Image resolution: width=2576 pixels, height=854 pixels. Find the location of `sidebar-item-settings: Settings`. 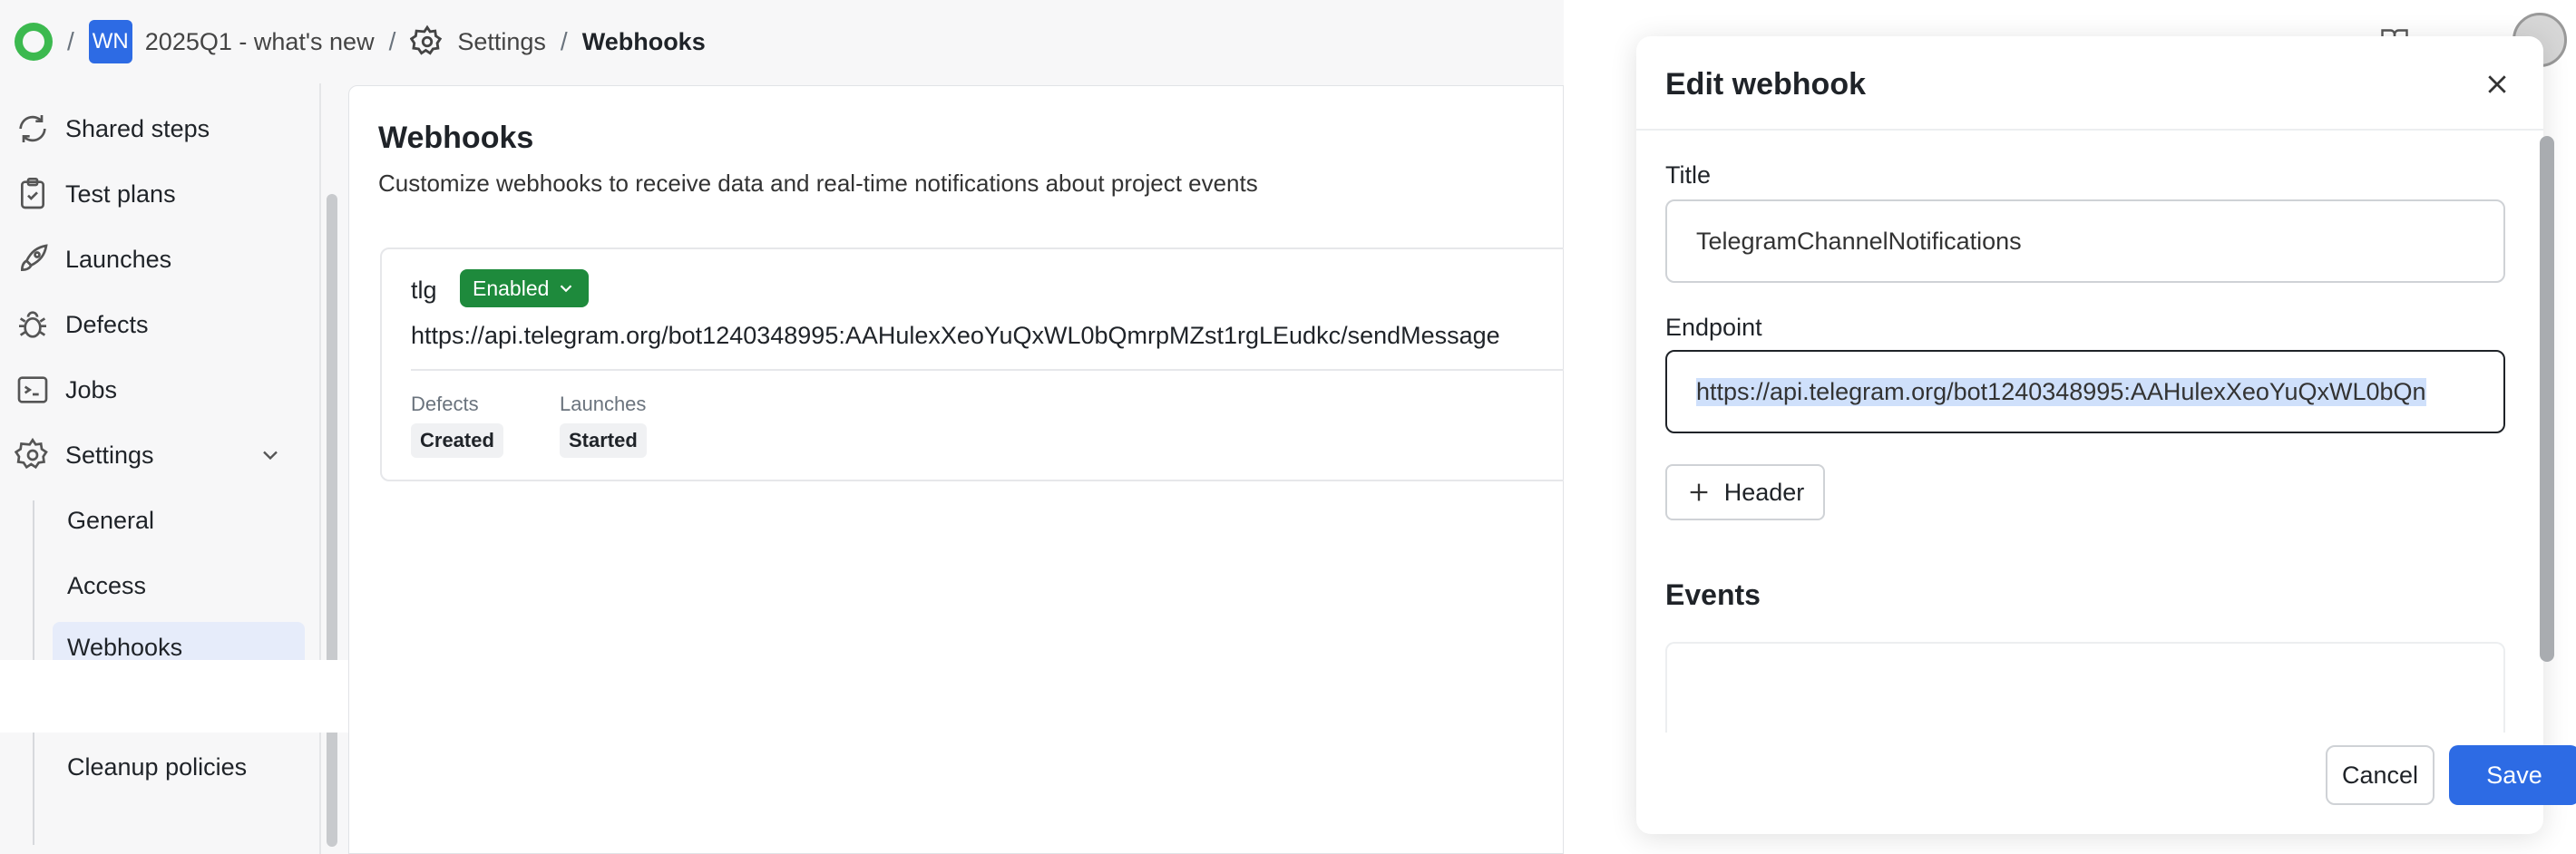

sidebar-item-settings: Settings is located at coordinates (151, 455).